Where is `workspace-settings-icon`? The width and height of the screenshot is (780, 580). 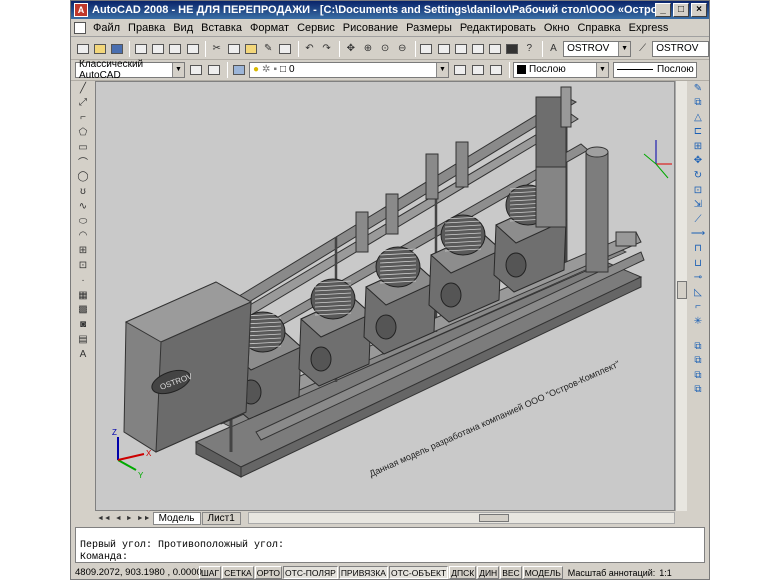
workspace-settings-icon is located at coordinates (196, 70).